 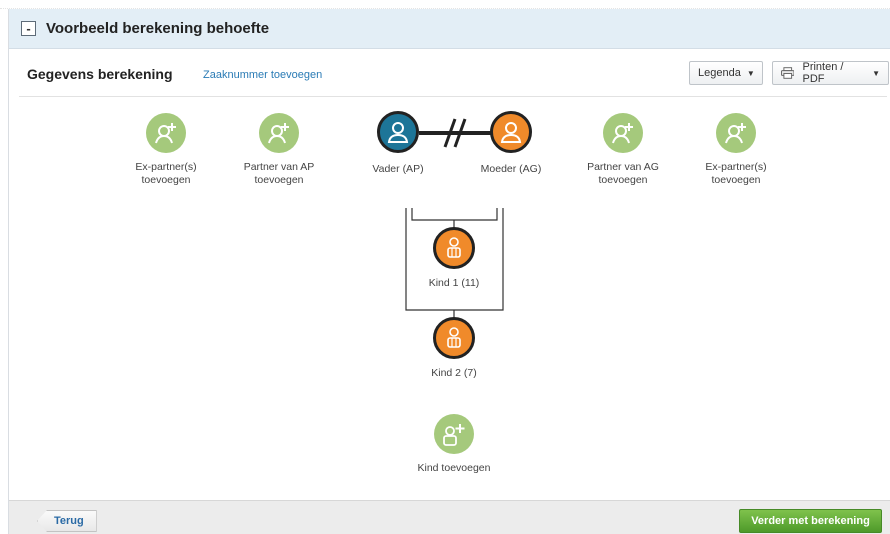 I want to click on node-label: Kind toevoegen, so click(x=454, y=468).